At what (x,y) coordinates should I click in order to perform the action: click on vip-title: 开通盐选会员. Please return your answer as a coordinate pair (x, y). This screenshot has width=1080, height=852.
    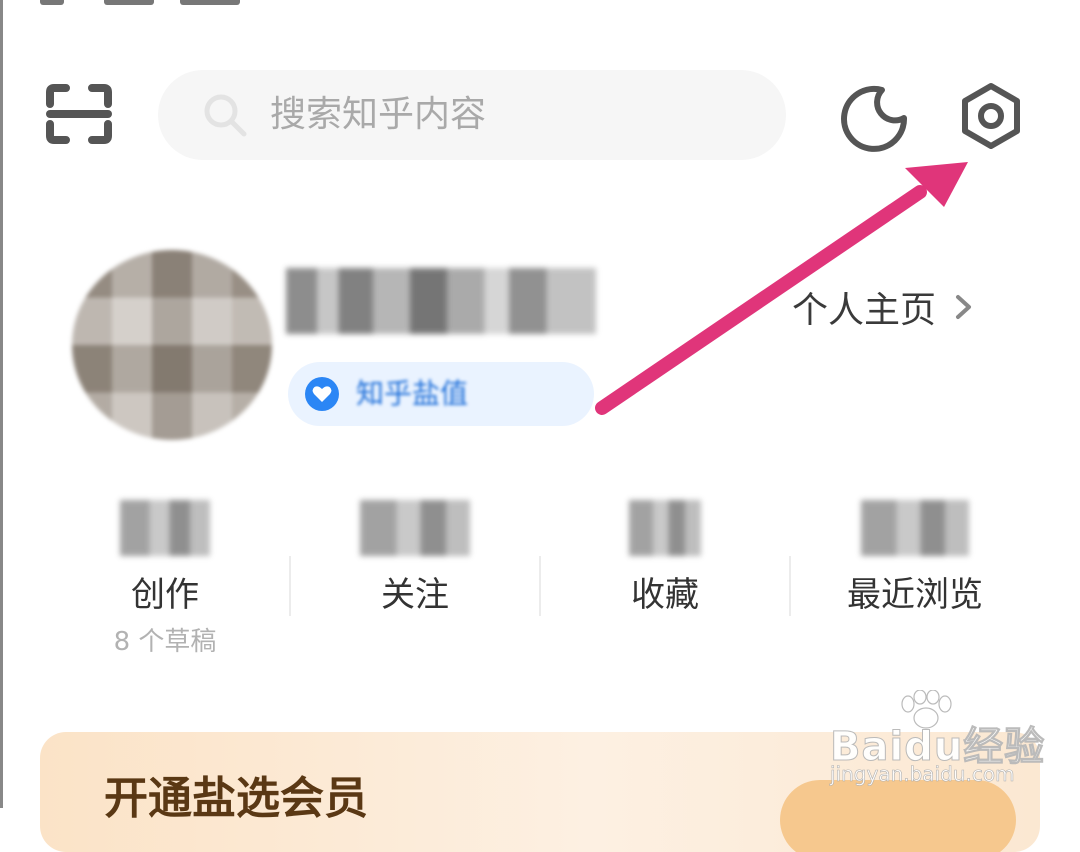
    Looking at the image, I should click on (236, 798).